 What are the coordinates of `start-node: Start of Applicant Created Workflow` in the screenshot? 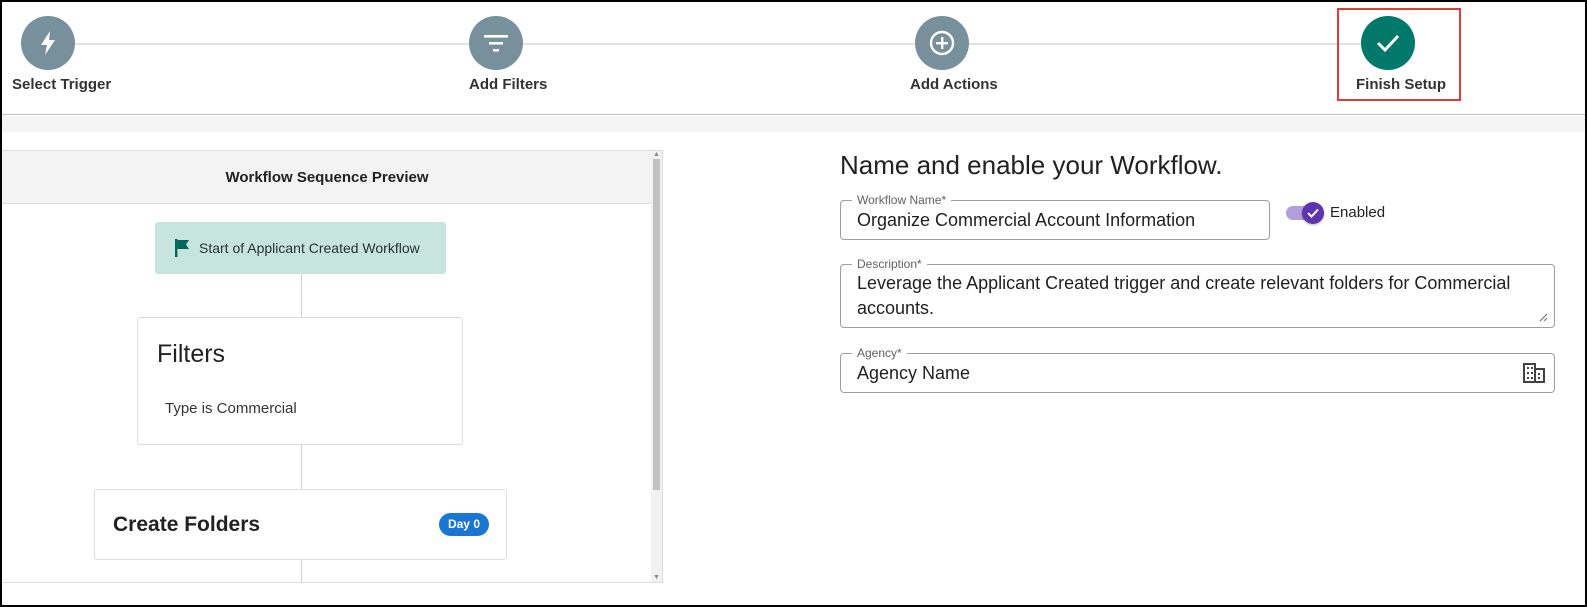 It's located at (300, 248).